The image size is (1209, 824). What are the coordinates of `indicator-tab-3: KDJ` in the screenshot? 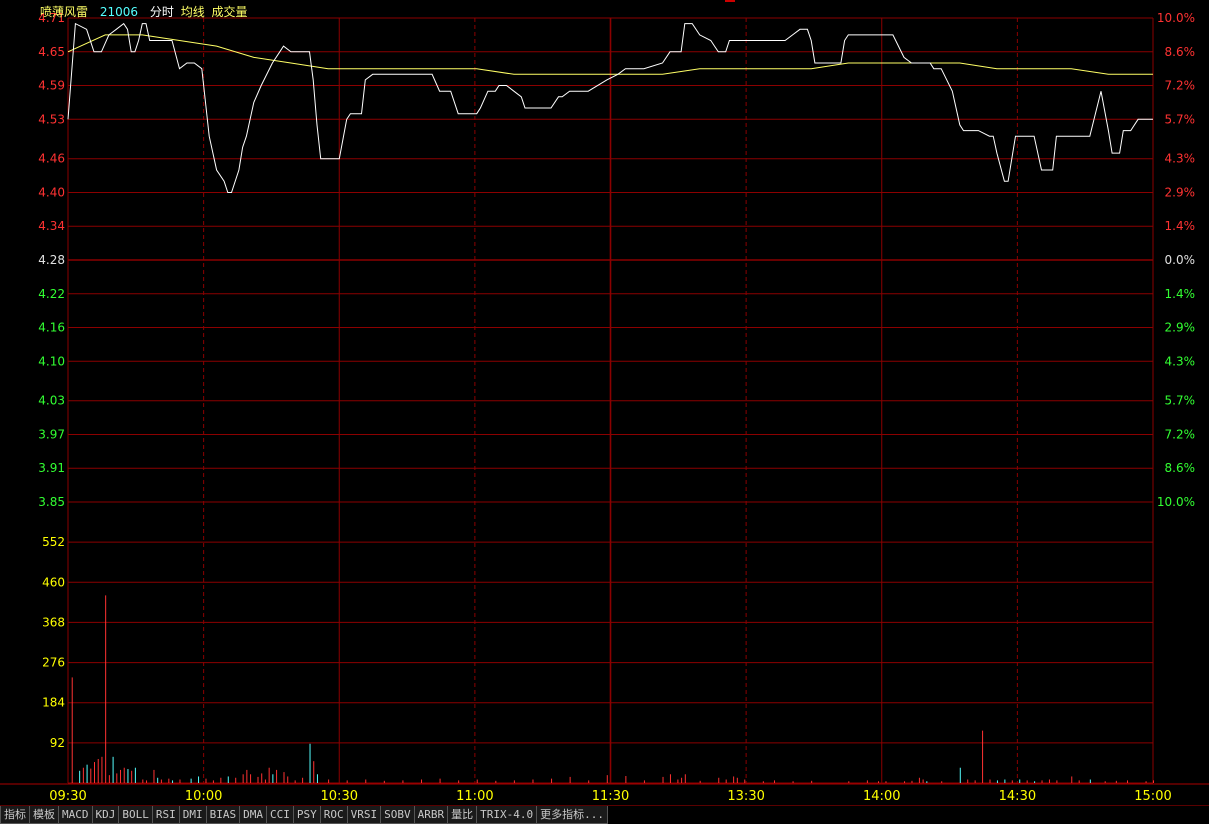 It's located at (106, 815).